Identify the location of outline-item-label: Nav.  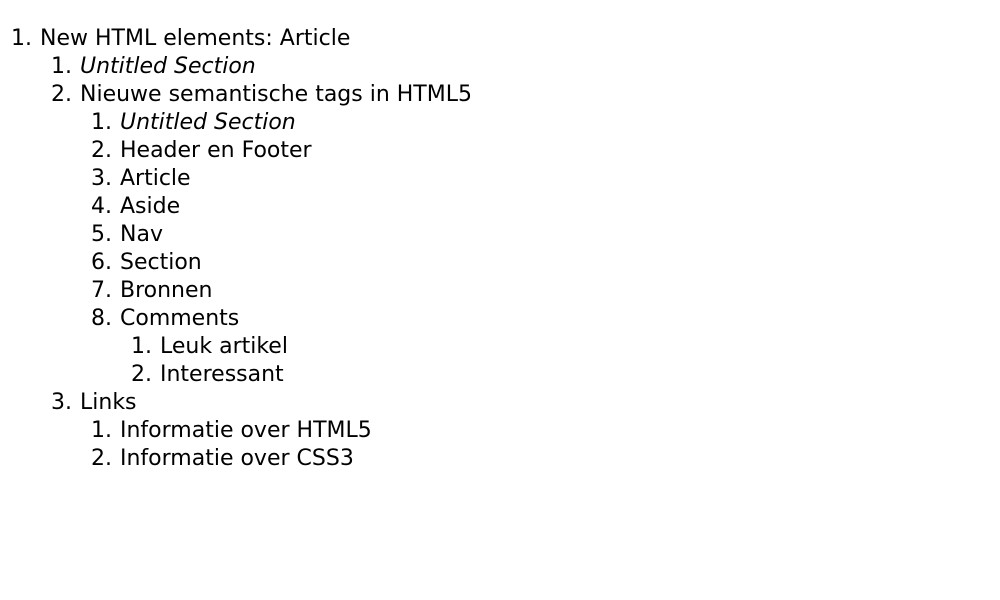
(141, 235).